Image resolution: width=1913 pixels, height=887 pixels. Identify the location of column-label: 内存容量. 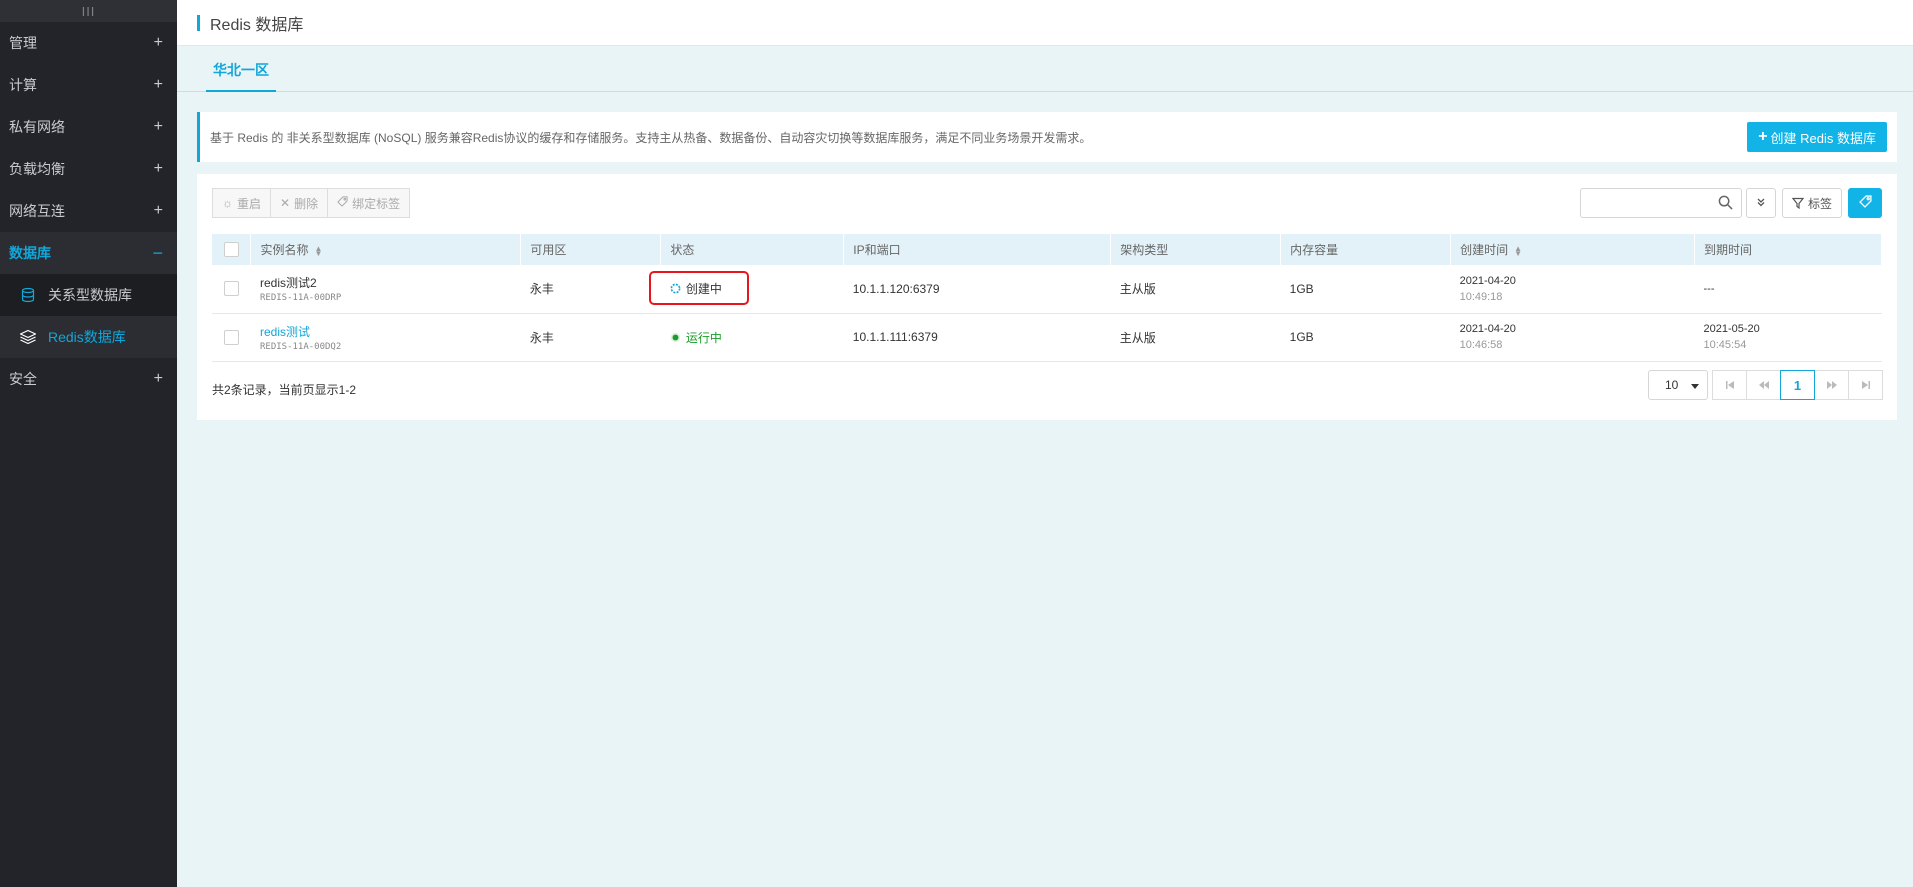
(1314, 250).